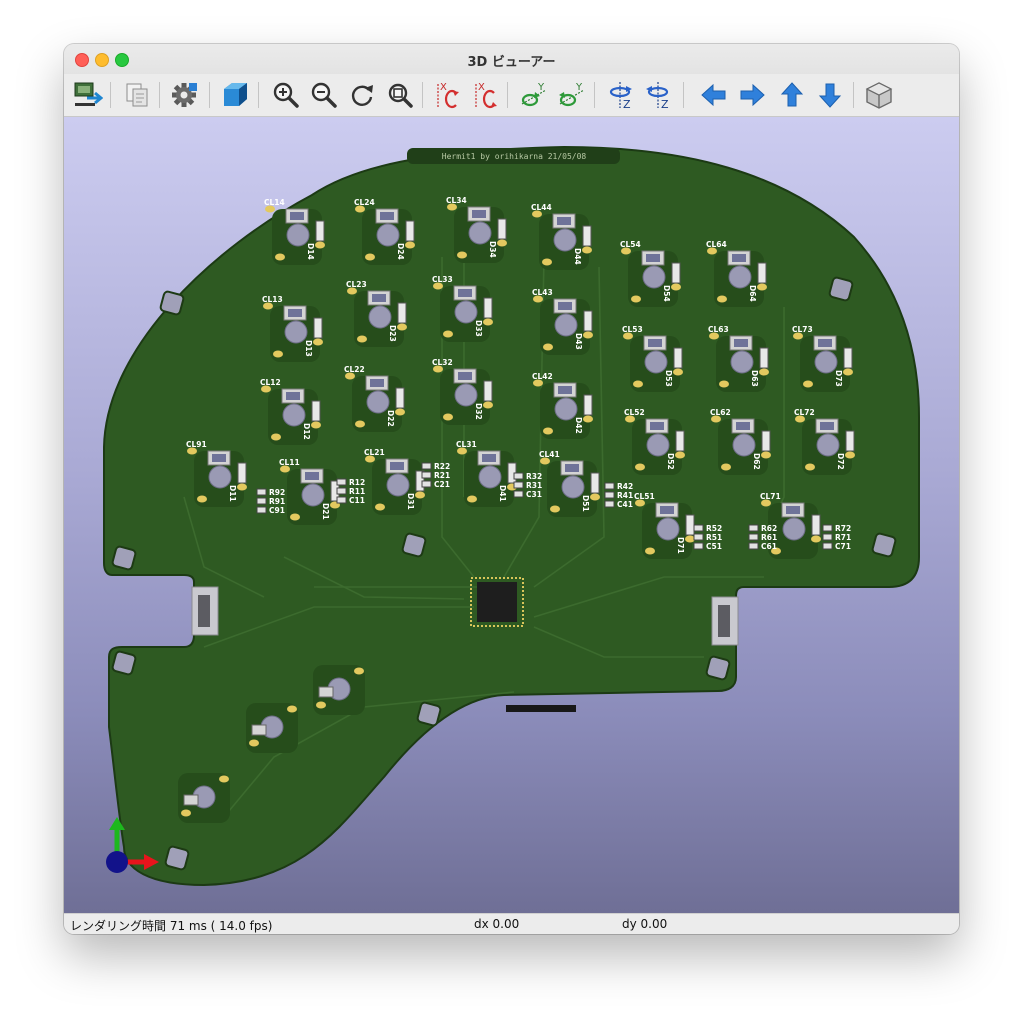  Describe the element at coordinates (185, 95) in the screenshot. I see `preferences-button` at that location.